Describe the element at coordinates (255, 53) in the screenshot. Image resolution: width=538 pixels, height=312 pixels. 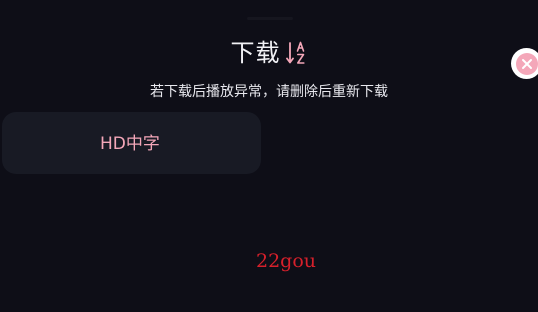
I see `page-title: 下载` at that location.